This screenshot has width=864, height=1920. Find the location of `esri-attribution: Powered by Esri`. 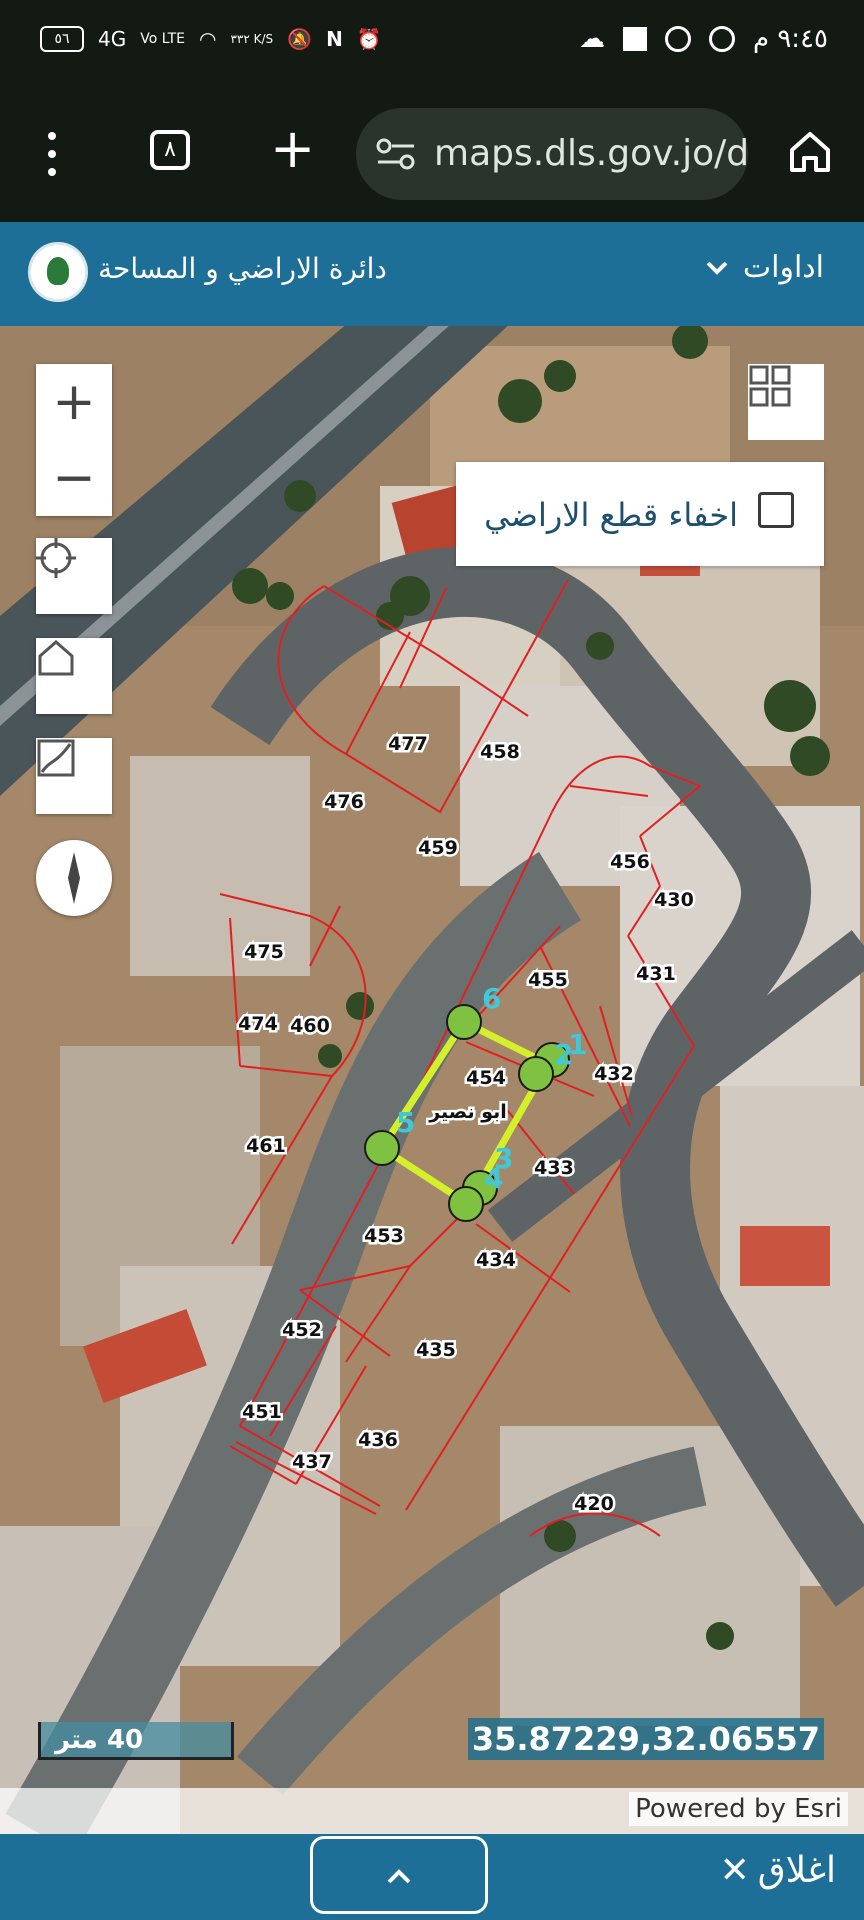

esri-attribution: Powered by Esri is located at coordinates (738, 1809).